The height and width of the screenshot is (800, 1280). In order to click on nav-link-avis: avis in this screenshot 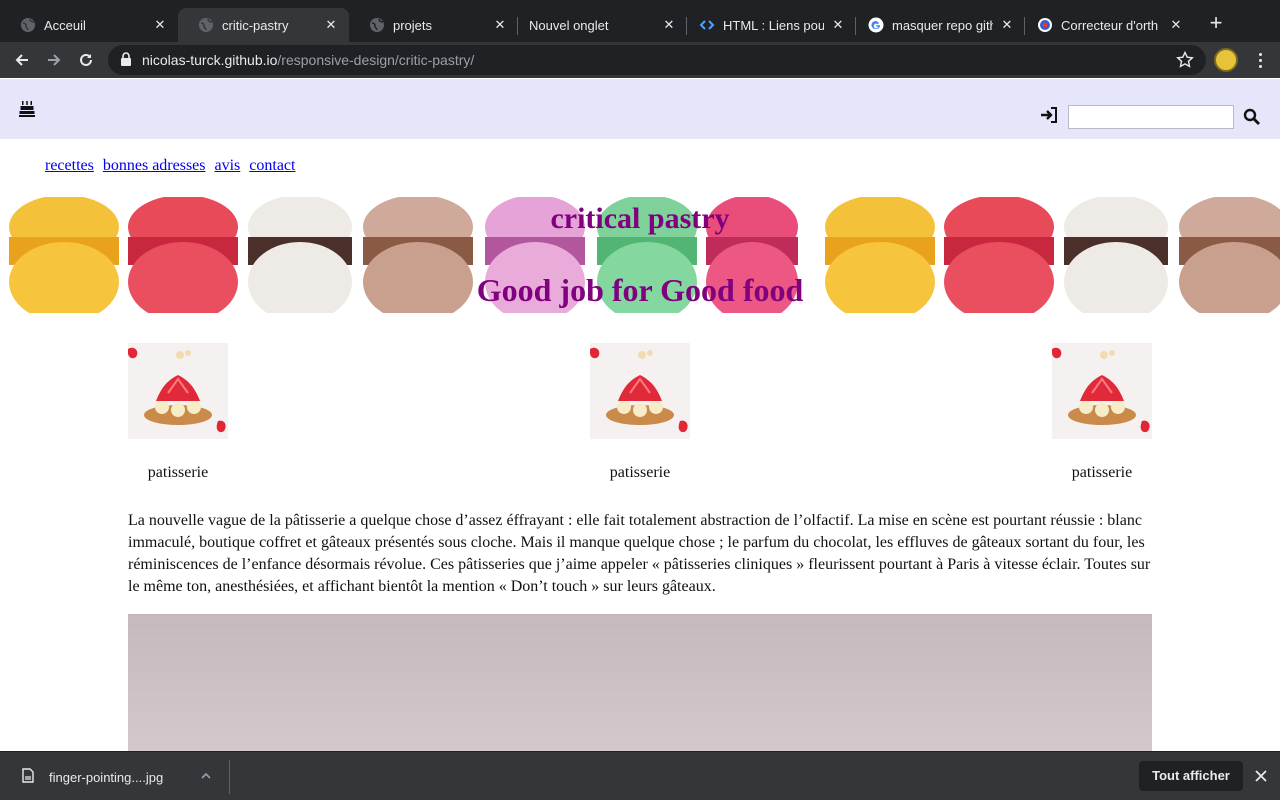, I will do `click(228, 165)`.